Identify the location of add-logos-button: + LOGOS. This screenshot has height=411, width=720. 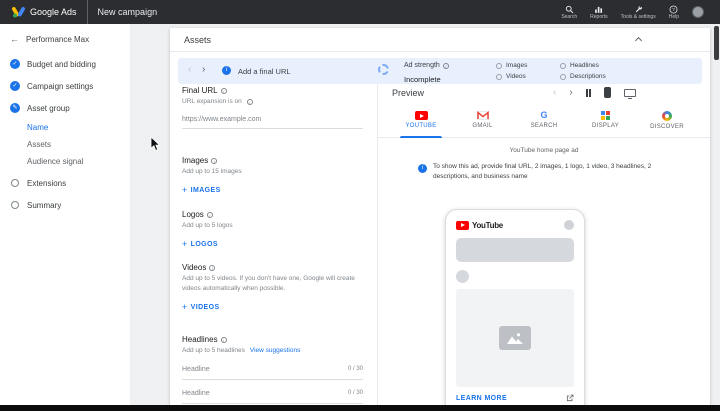
(272, 243).